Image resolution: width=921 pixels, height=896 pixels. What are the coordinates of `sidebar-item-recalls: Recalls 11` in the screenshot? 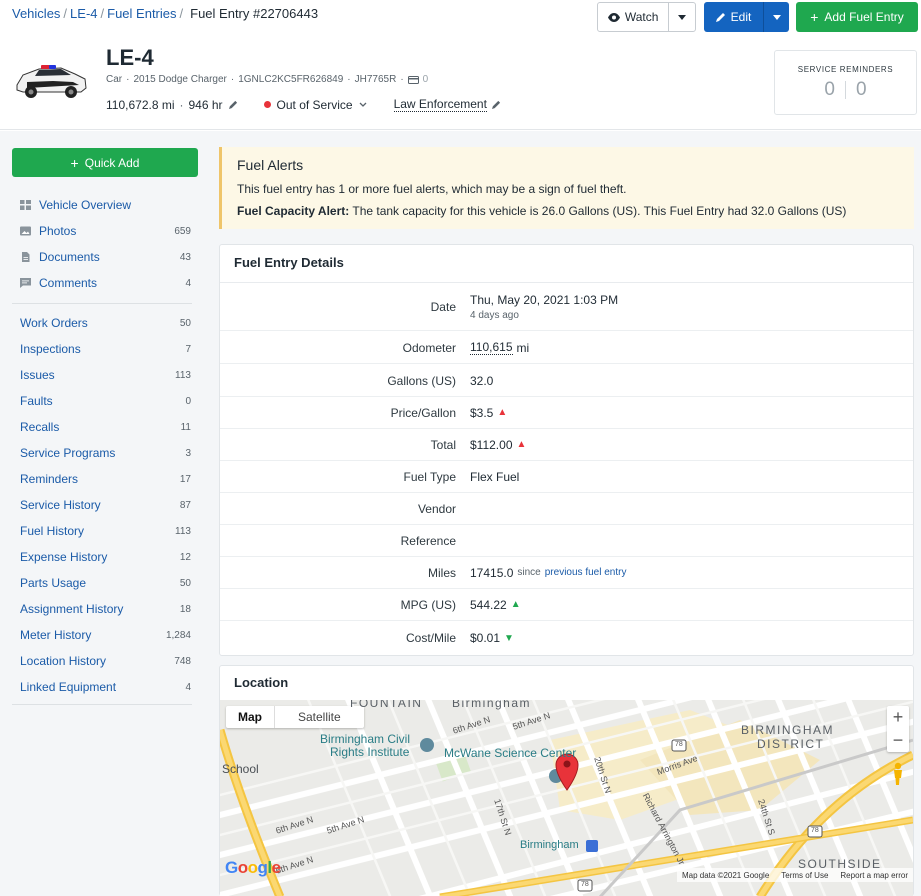 It's located at (105, 427).